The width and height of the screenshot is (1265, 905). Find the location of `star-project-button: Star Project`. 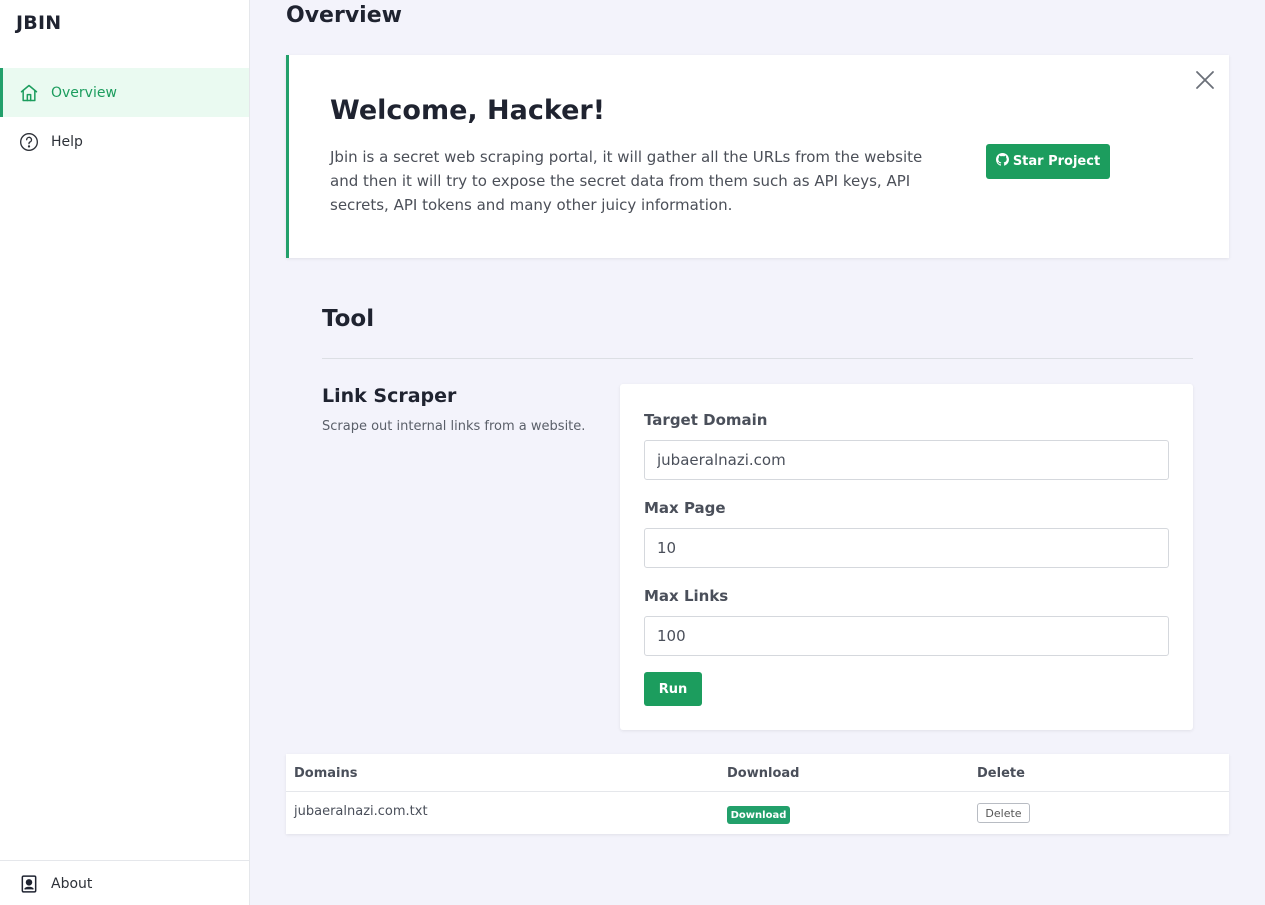

star-project-button: Star Project is located at coordinates (1048, 161).